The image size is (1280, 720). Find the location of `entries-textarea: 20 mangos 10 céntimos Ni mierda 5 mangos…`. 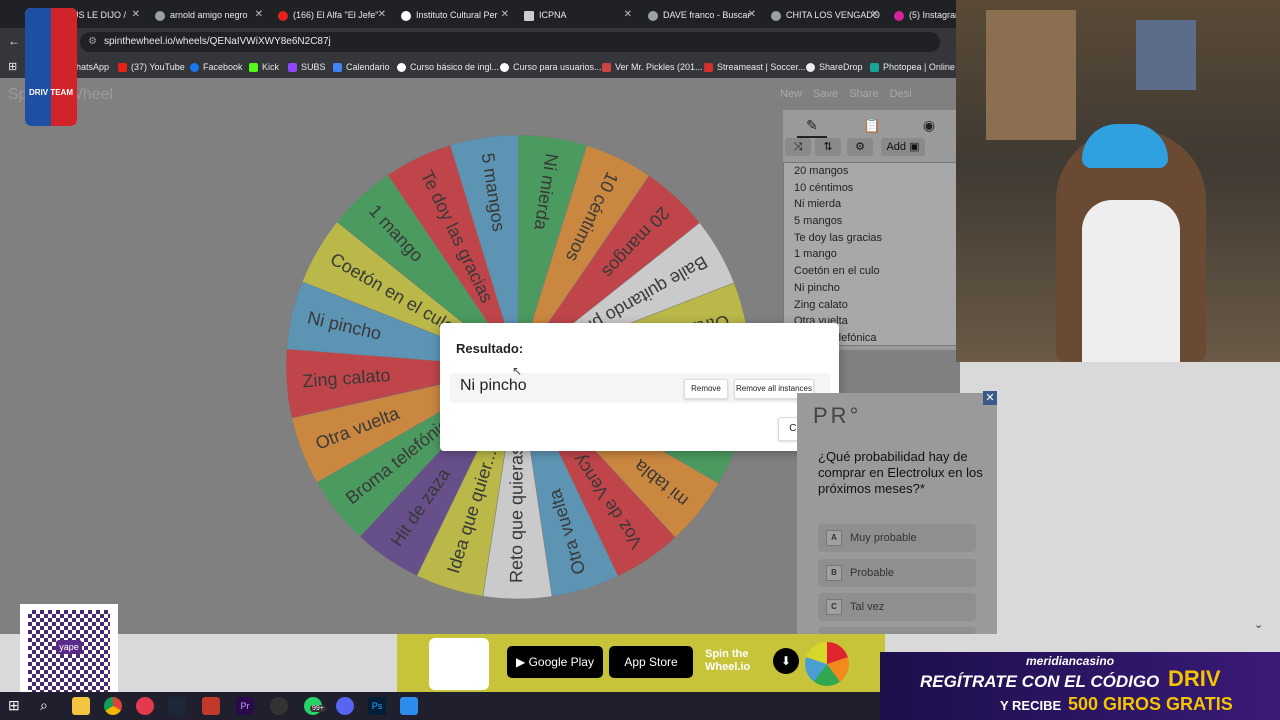

entries-textarea: 20 mangos 10 céntimos Ni mierda 5 mangos… is located at coordinates (873, 254).